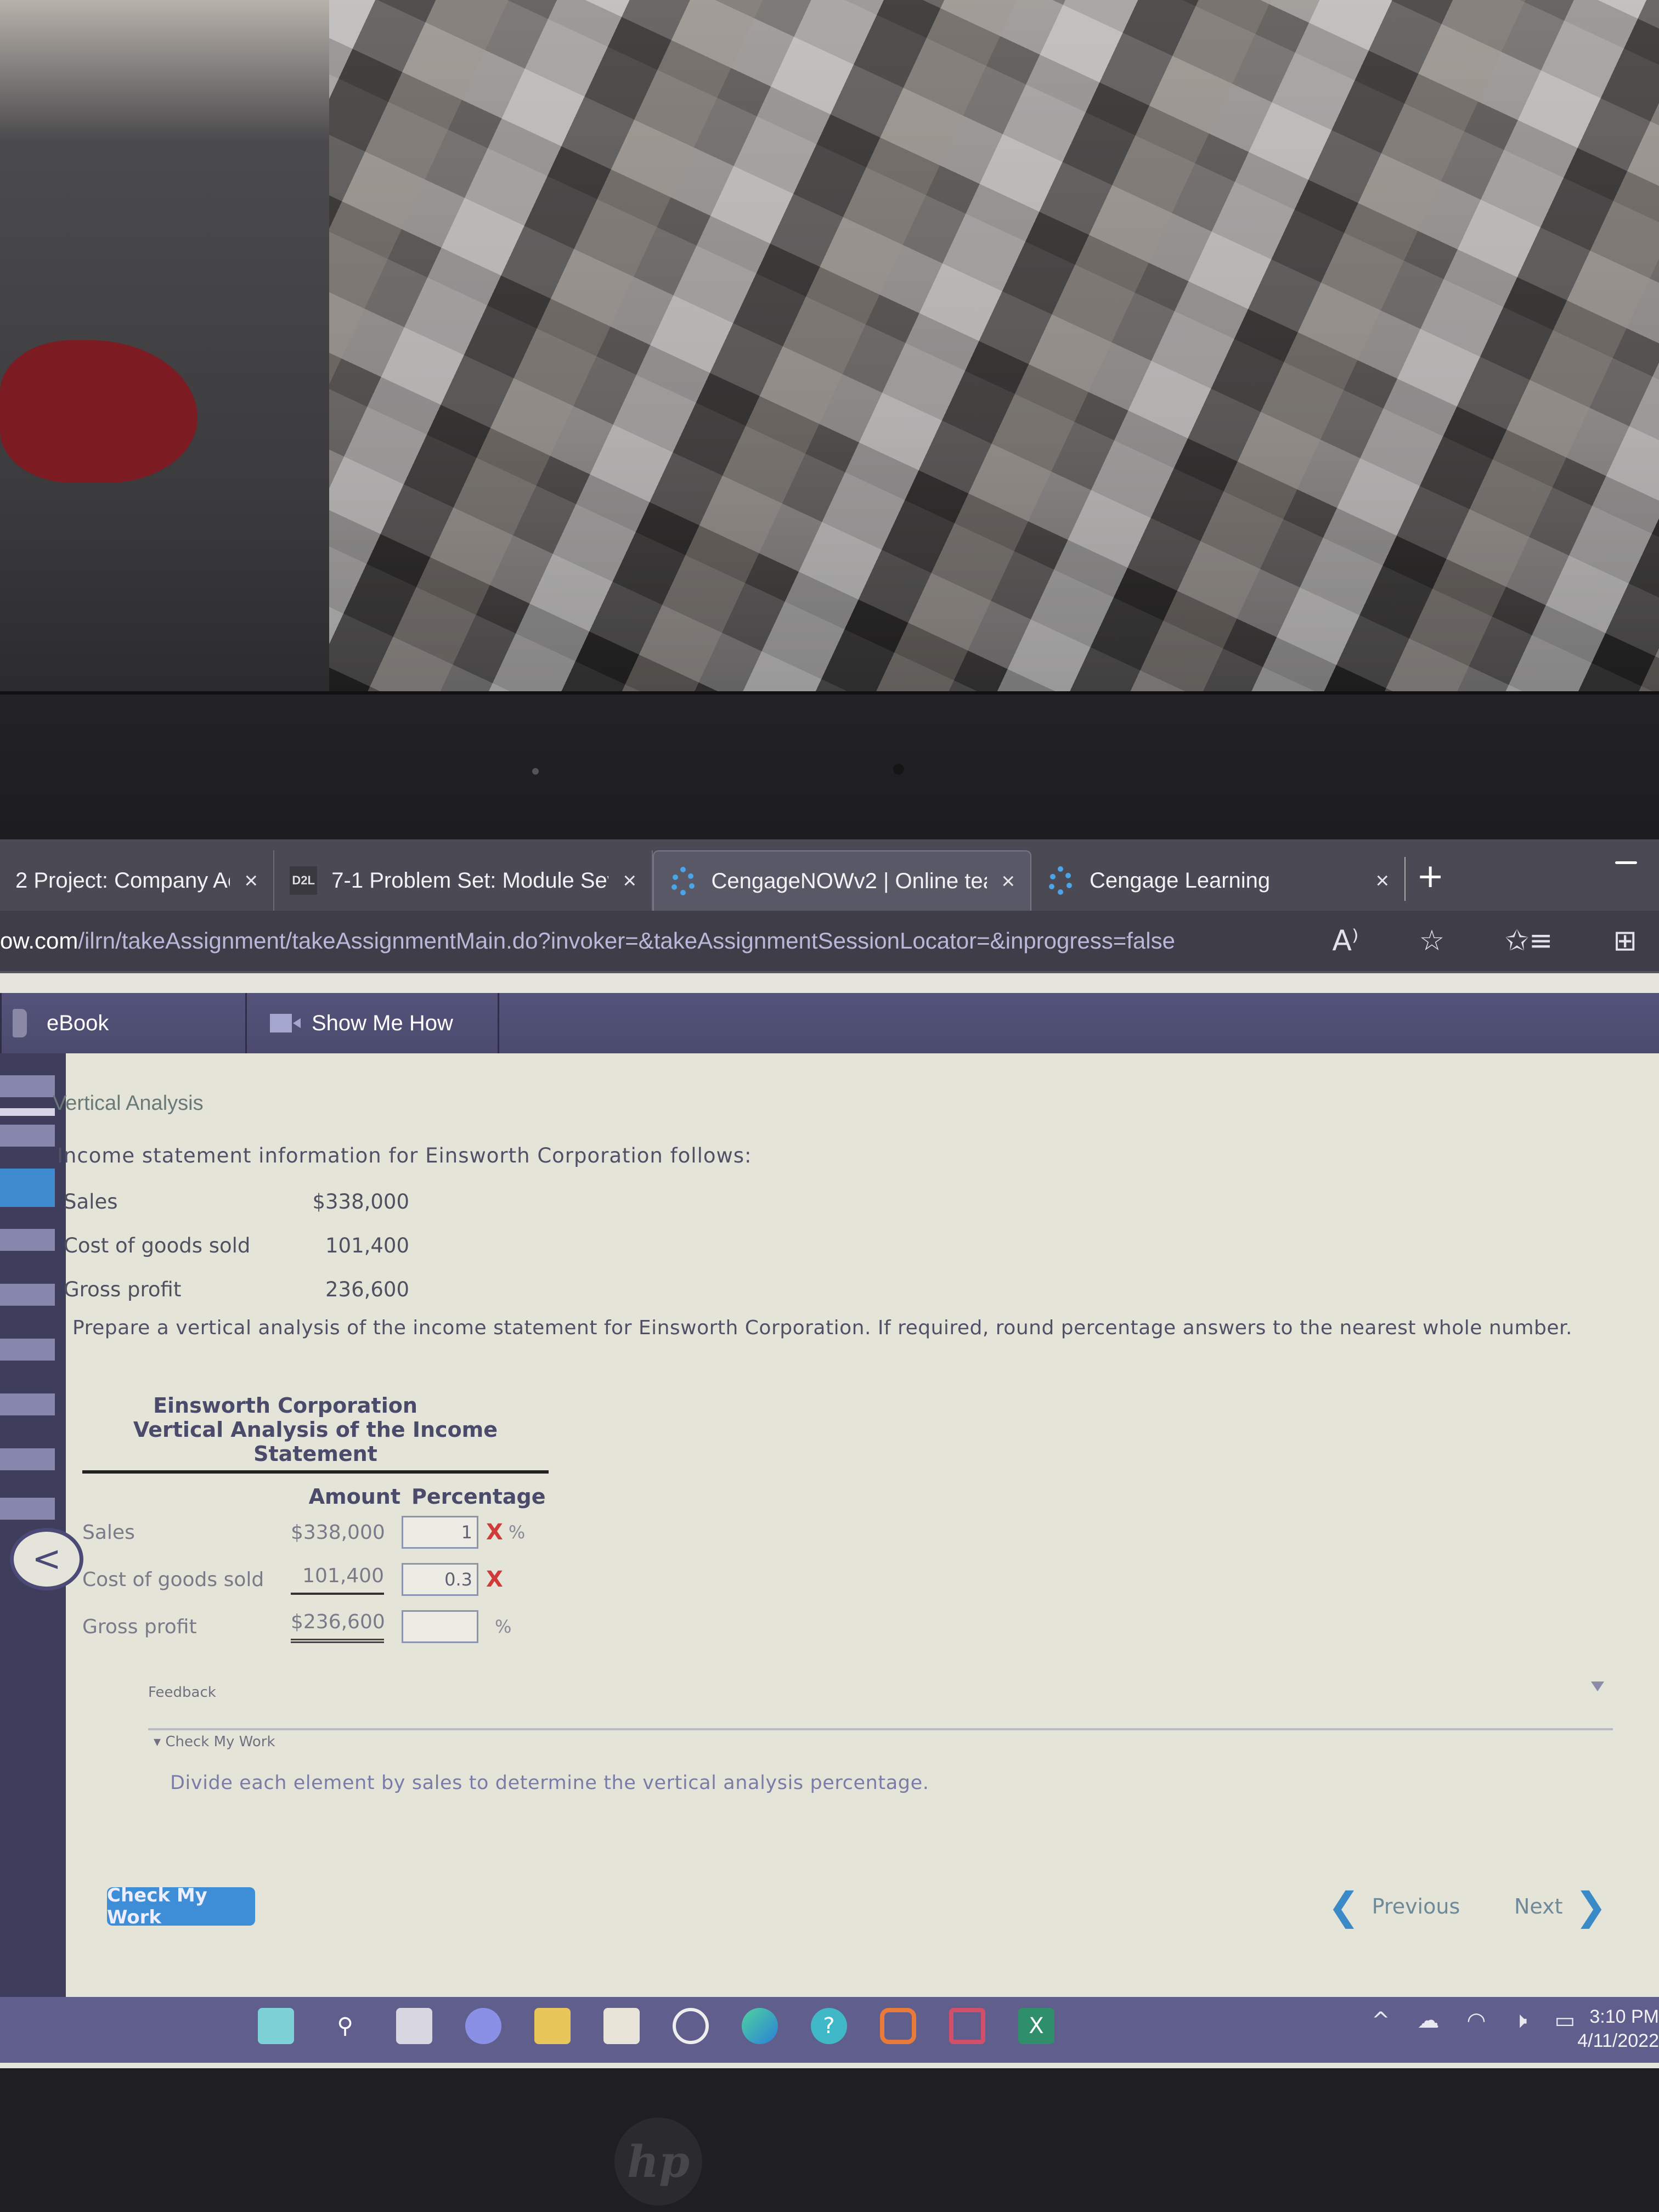 The image size is (1659, 2212). Describe the element at coordinates (1218, 880) in the screenshot. I see `browser-tab: Cengage Learning ×` at that location.